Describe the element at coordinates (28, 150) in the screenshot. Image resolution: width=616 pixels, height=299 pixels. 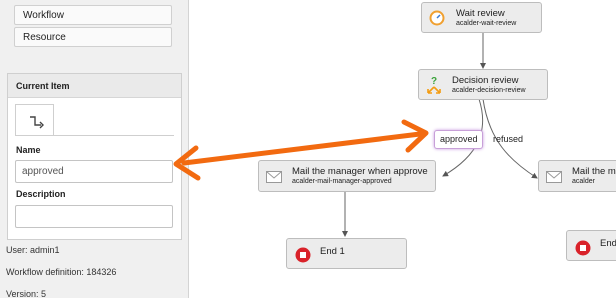
I see `name-label: Name` at that location.